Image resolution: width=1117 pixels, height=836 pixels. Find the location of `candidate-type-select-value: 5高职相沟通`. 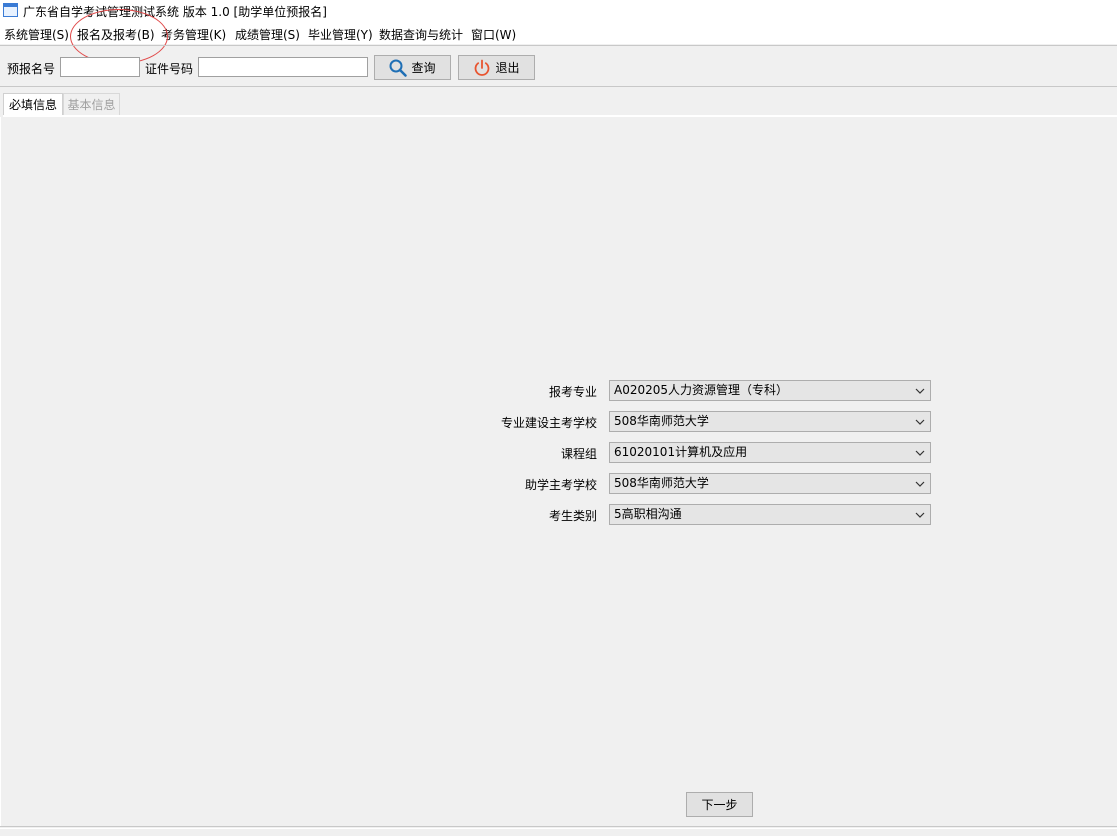

candidate-type-select-value: 5高职相沟通 is located at coordinates (648, 514).